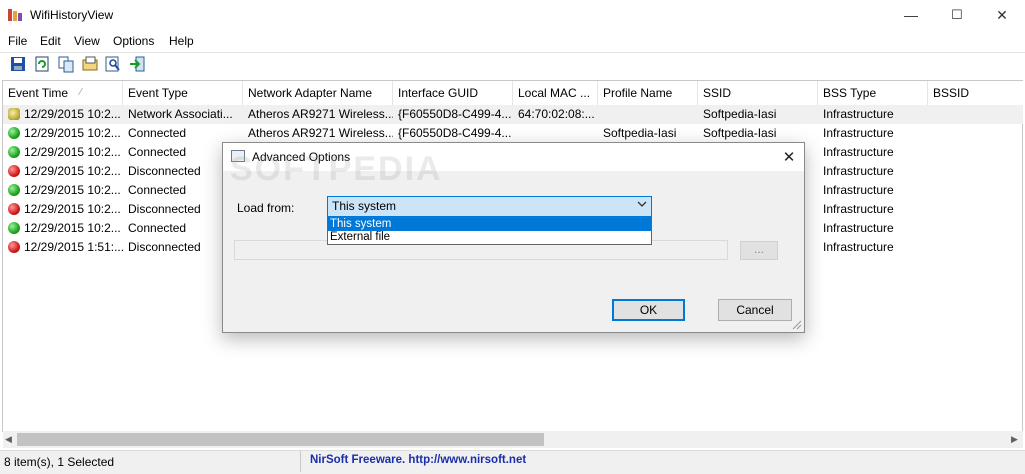 This screenshot has width=1025, height=474. I want to click on dialog-close-button: ✕, so click(789, 157).